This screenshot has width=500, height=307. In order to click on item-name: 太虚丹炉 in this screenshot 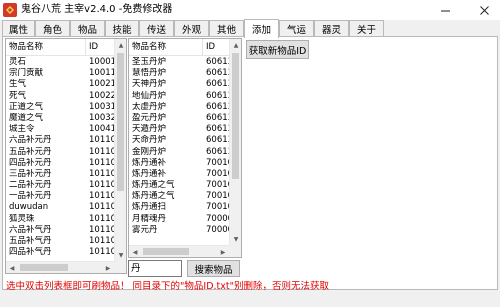, I will do `click(149, 106)`.